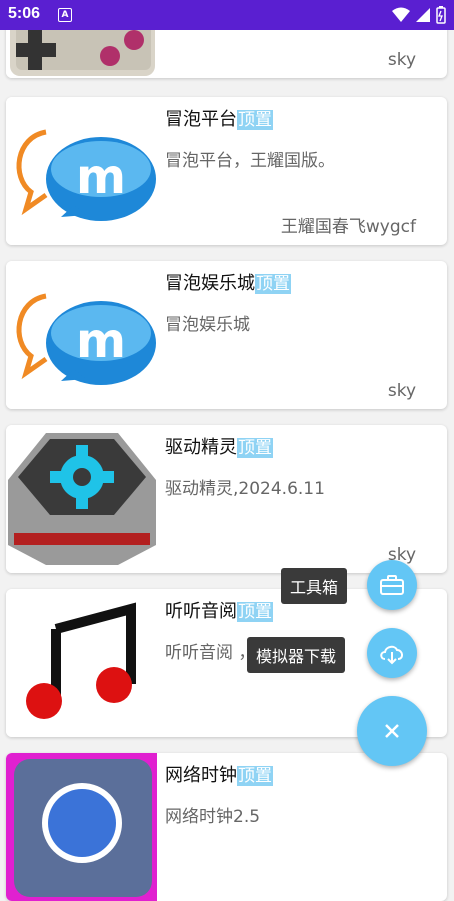  I want to click on toolbox-label: 工具箱, so click(314, 586).